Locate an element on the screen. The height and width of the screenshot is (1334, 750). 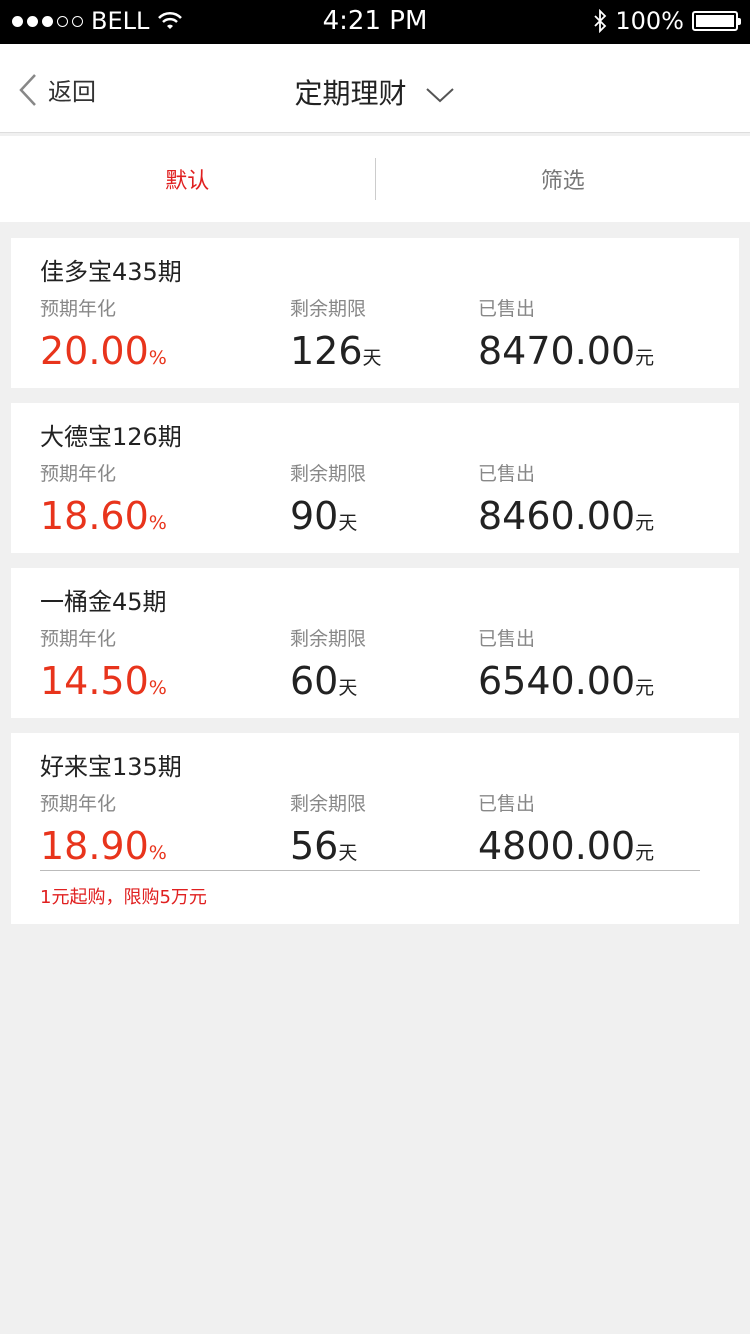
rate-number: 18.60 is located at coordinates (94, 516).